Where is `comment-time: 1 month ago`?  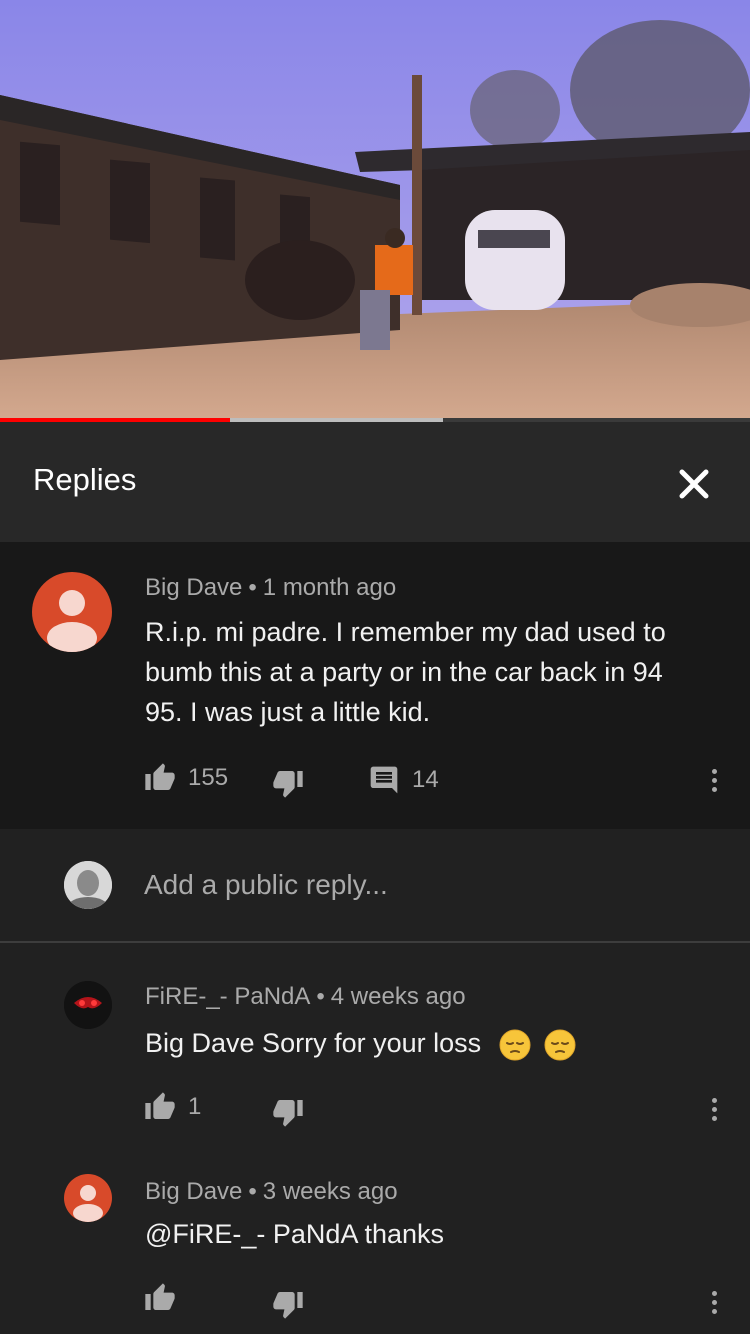
comment-time: 1 month ago is located at coordinates (329, 587).